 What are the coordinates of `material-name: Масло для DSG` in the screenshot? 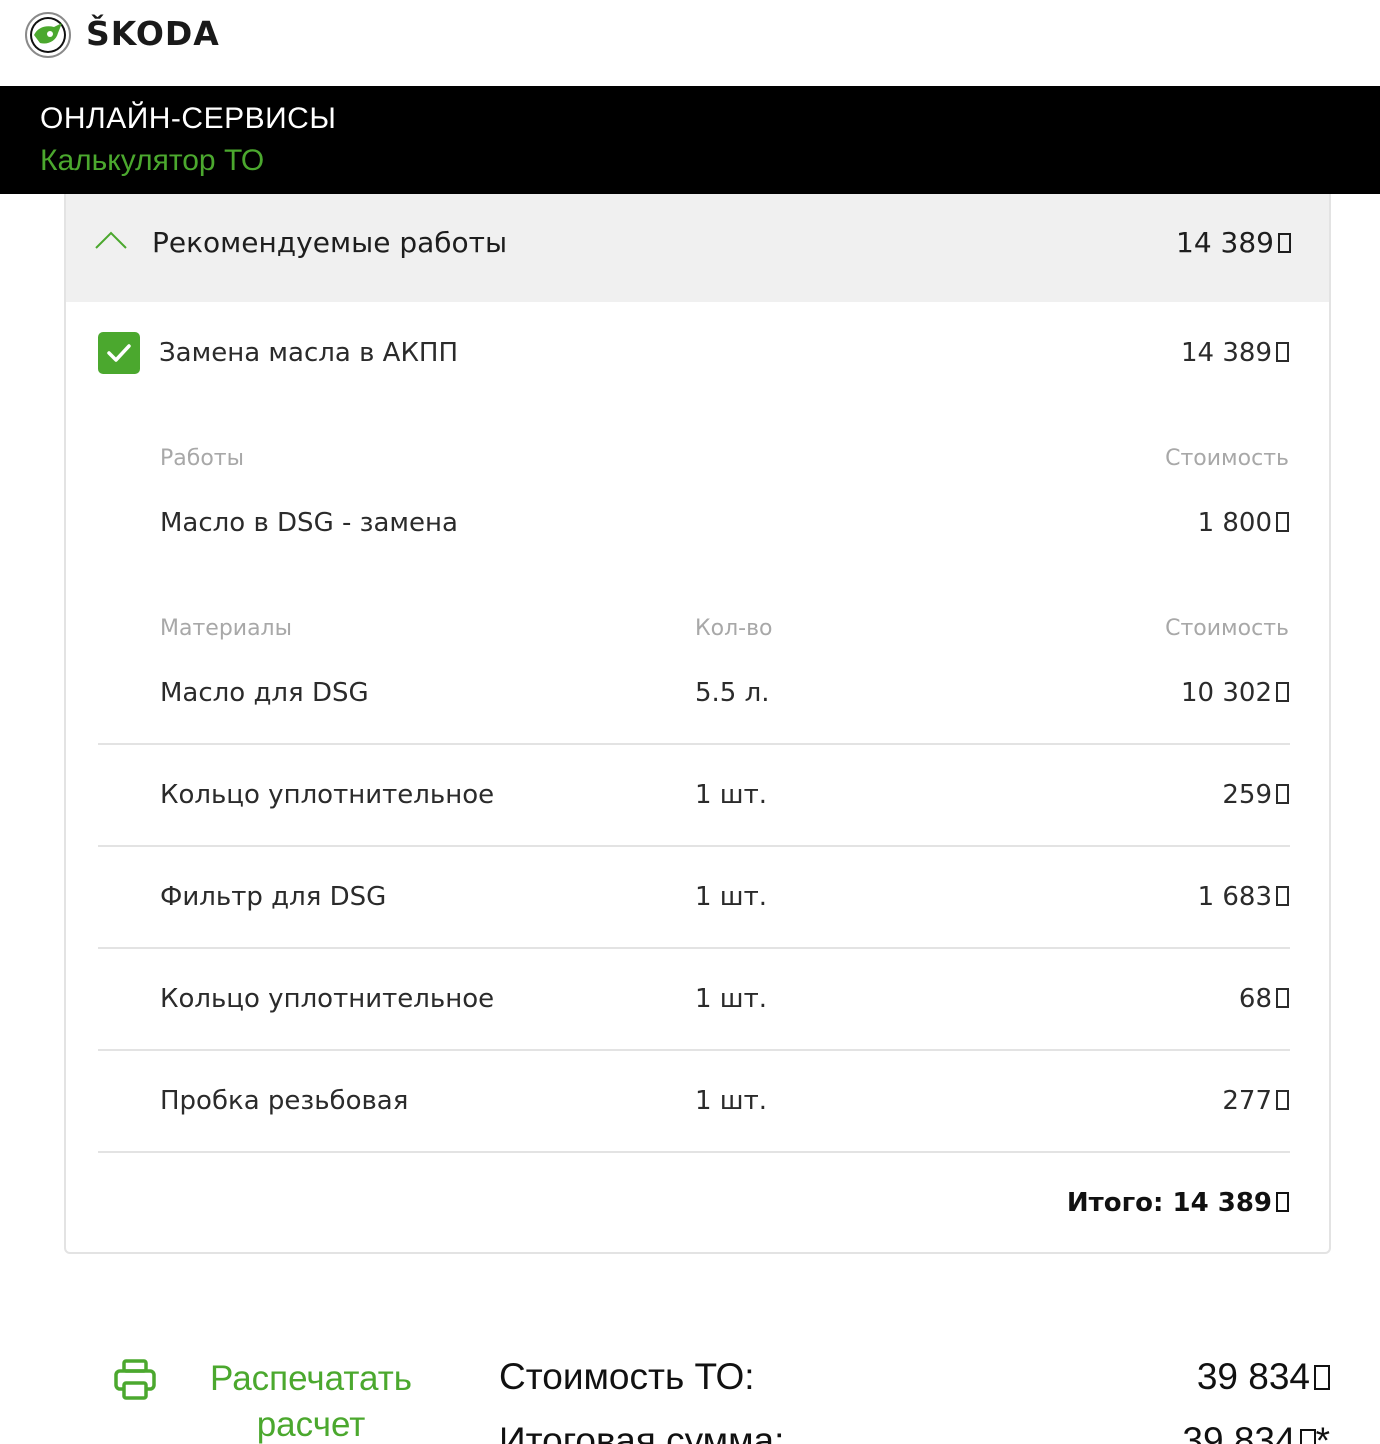 It's located at (264, 693).